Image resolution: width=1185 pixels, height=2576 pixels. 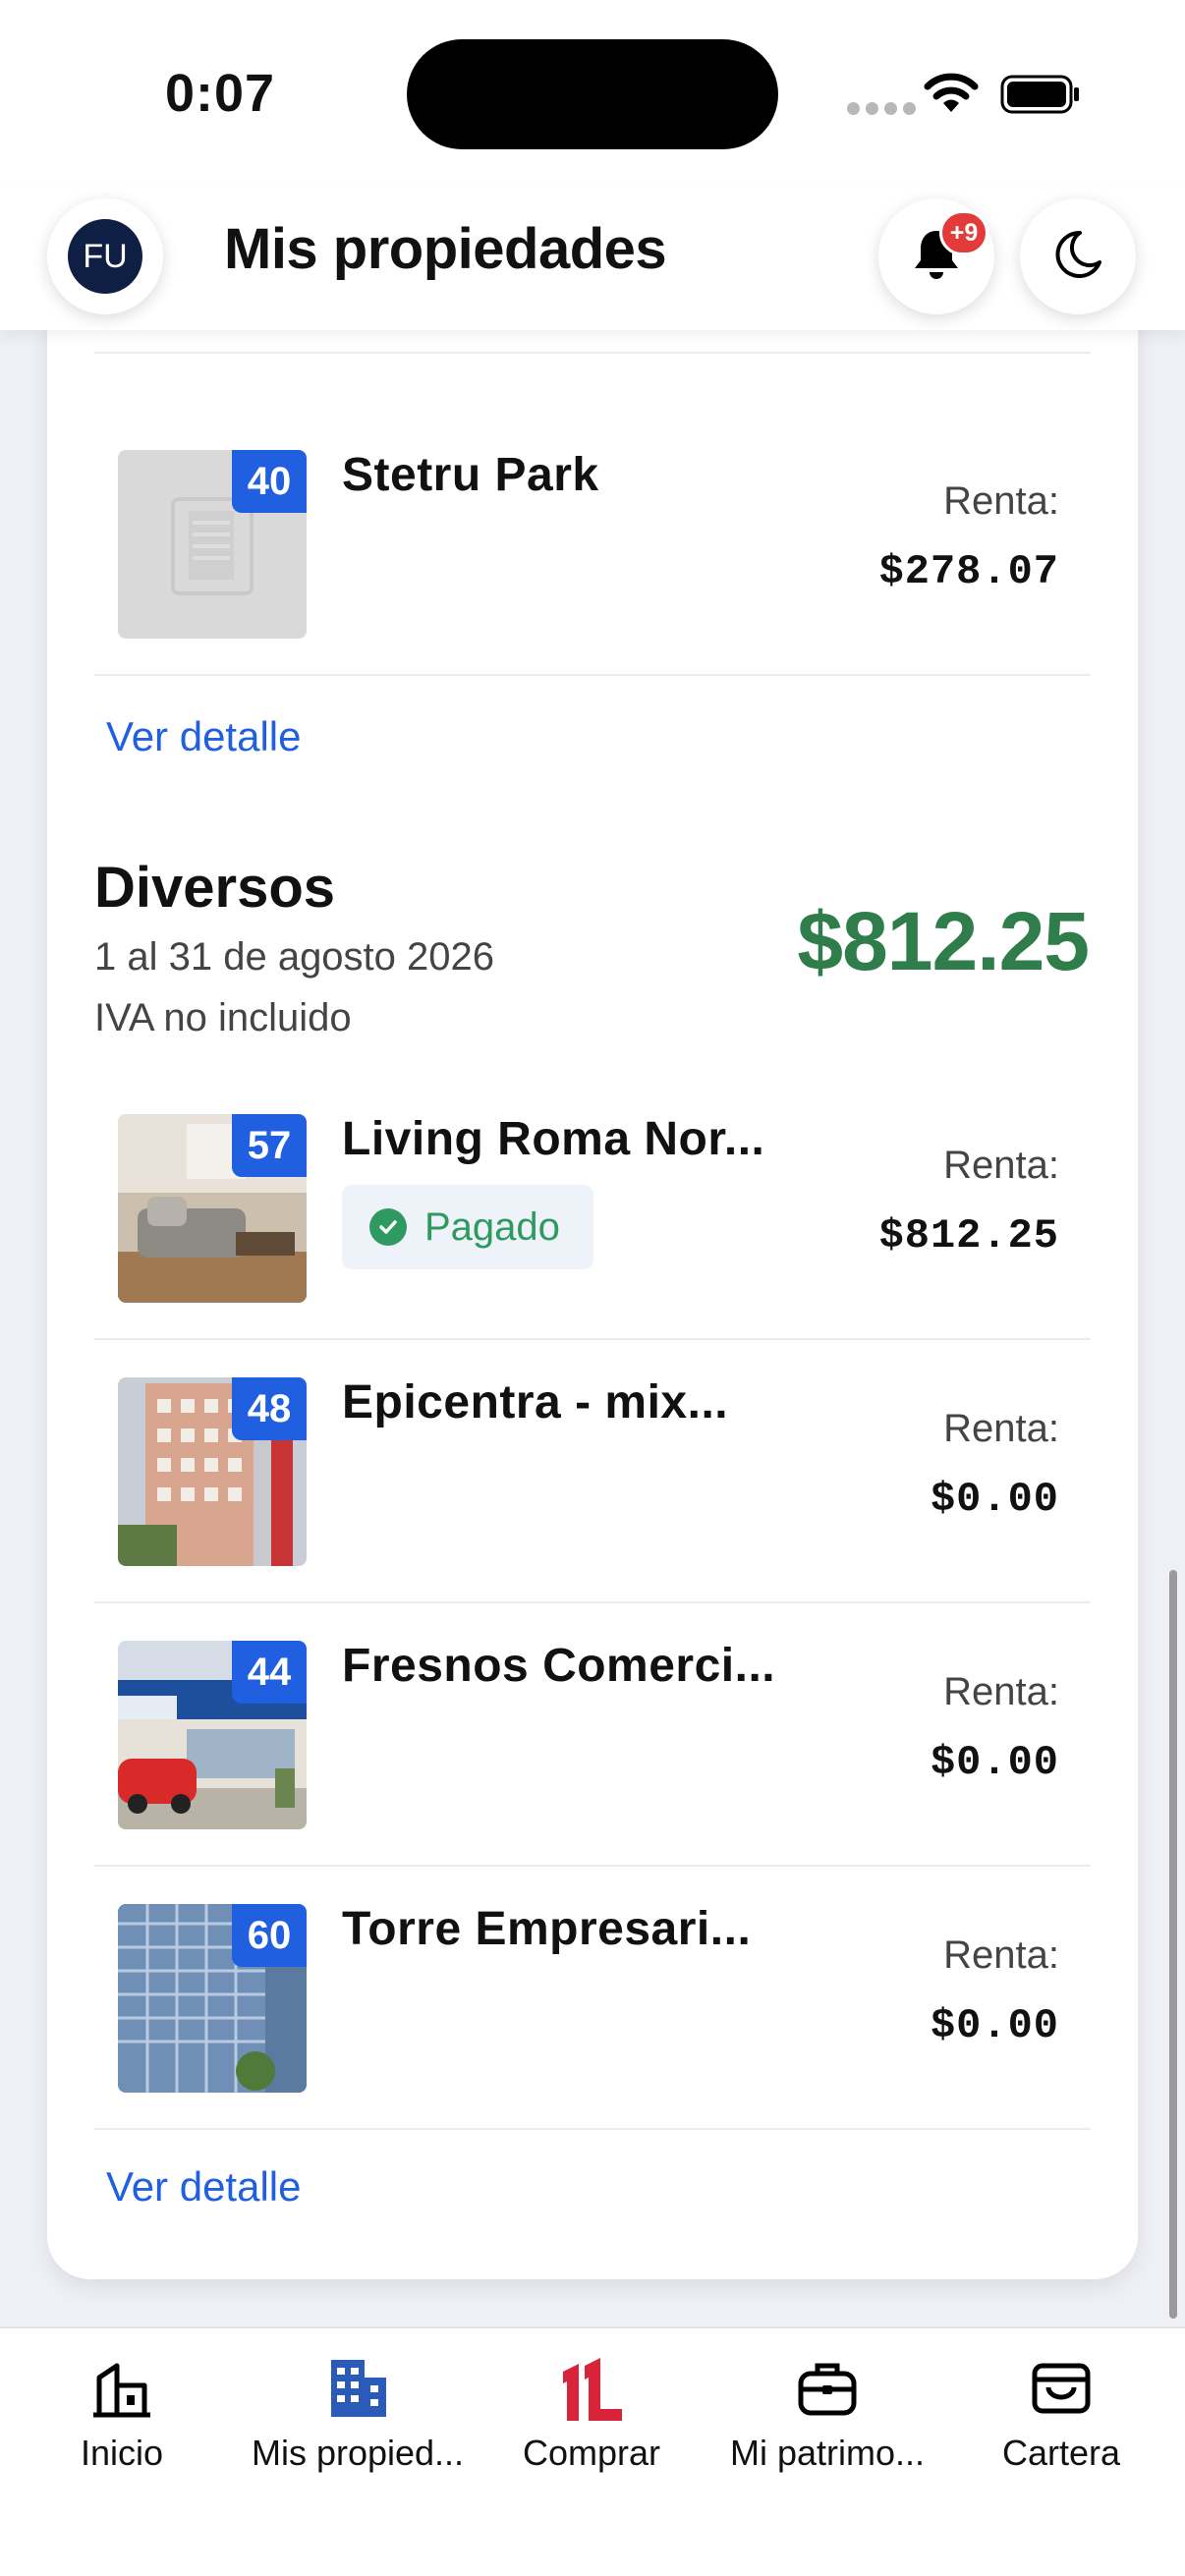 I want to click on briefcase-icon, so click(x=827, y=2387).